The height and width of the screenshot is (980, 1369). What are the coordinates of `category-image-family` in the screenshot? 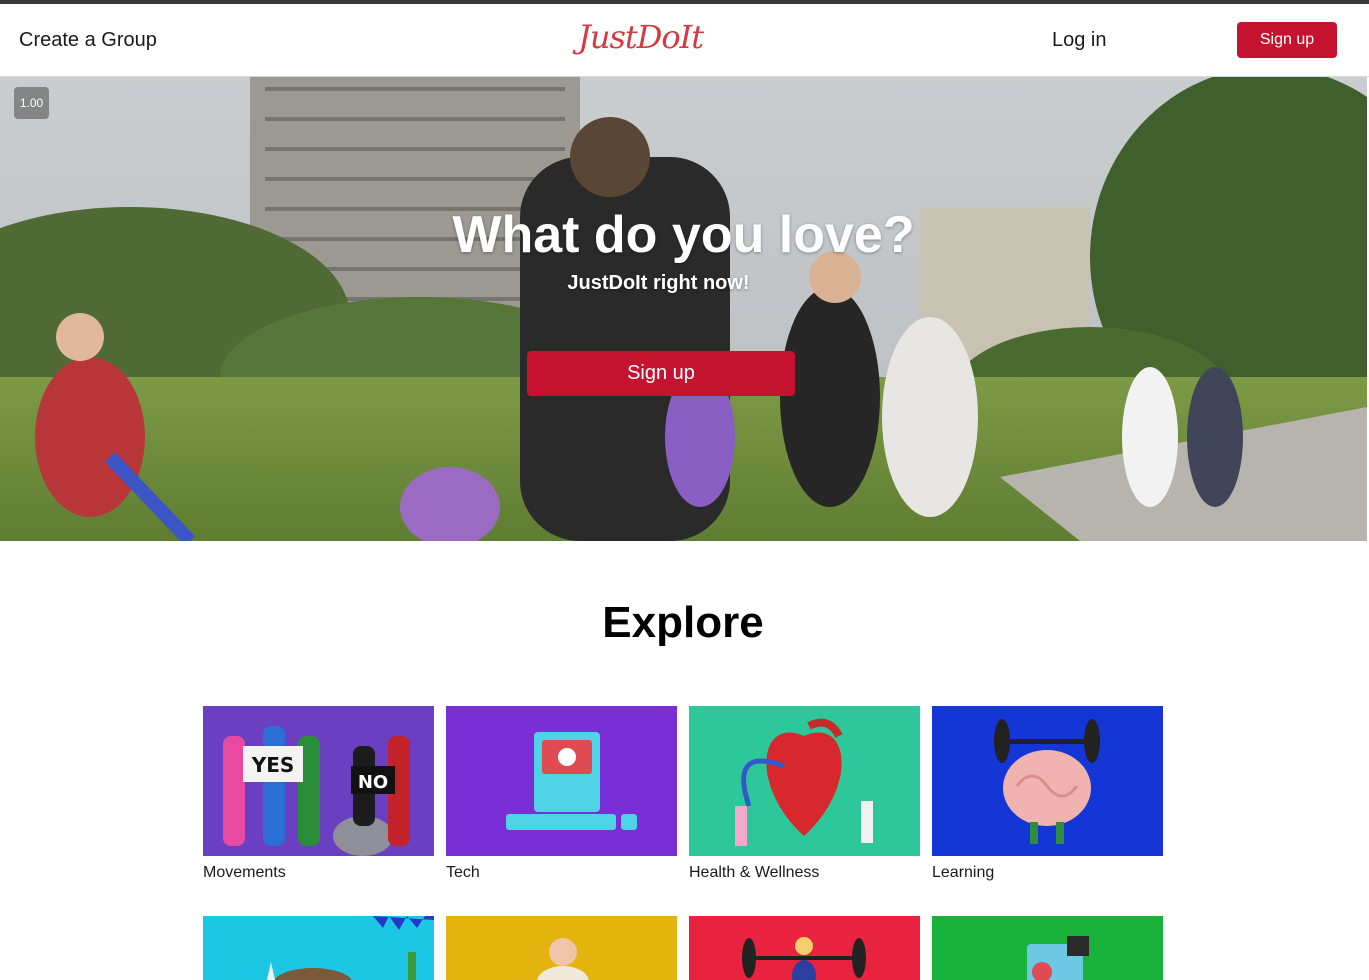 It's located at (561, 948).